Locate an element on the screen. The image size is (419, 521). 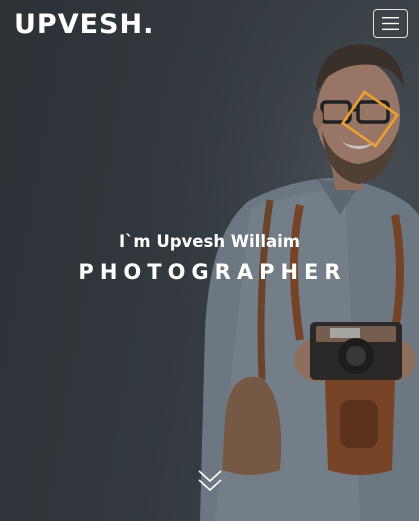
hamburger-icon is located at coordinates (390, 23).